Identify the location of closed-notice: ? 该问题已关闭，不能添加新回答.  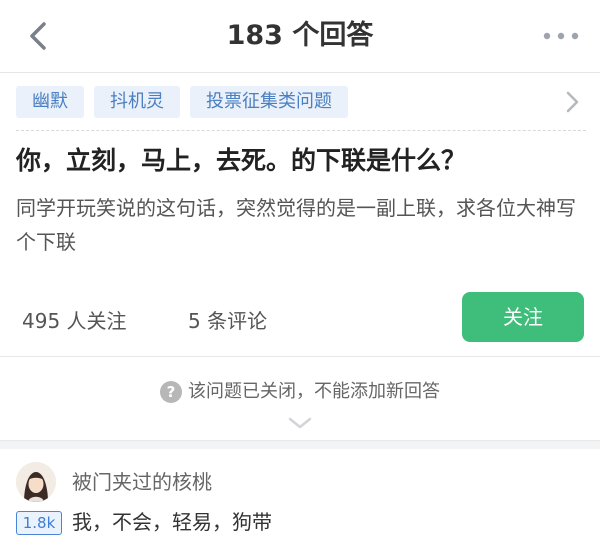
(300, 392).